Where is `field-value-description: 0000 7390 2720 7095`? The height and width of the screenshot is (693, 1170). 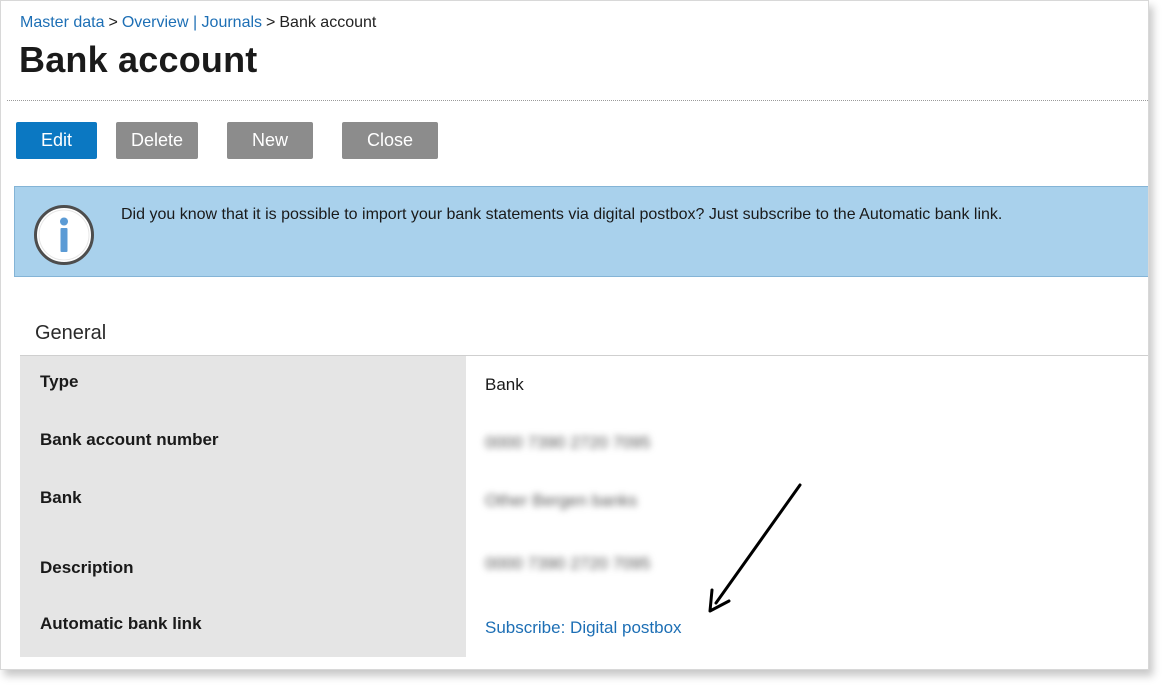 field-value-description: 0000 7390 2720 7095 is located at coordinates (568, 563).